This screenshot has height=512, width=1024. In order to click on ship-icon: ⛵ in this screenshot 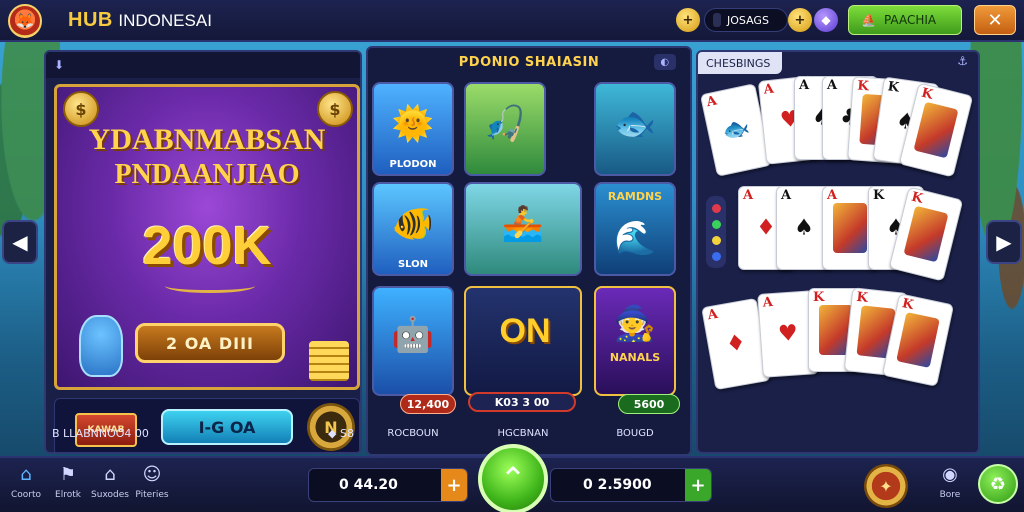, I will do `click(868, 20)`.